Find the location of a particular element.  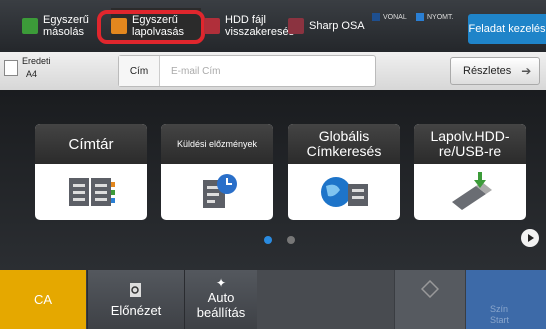

tab-hdd-search: HDD fájl visszakeresés is located at coordinates (249, 26).